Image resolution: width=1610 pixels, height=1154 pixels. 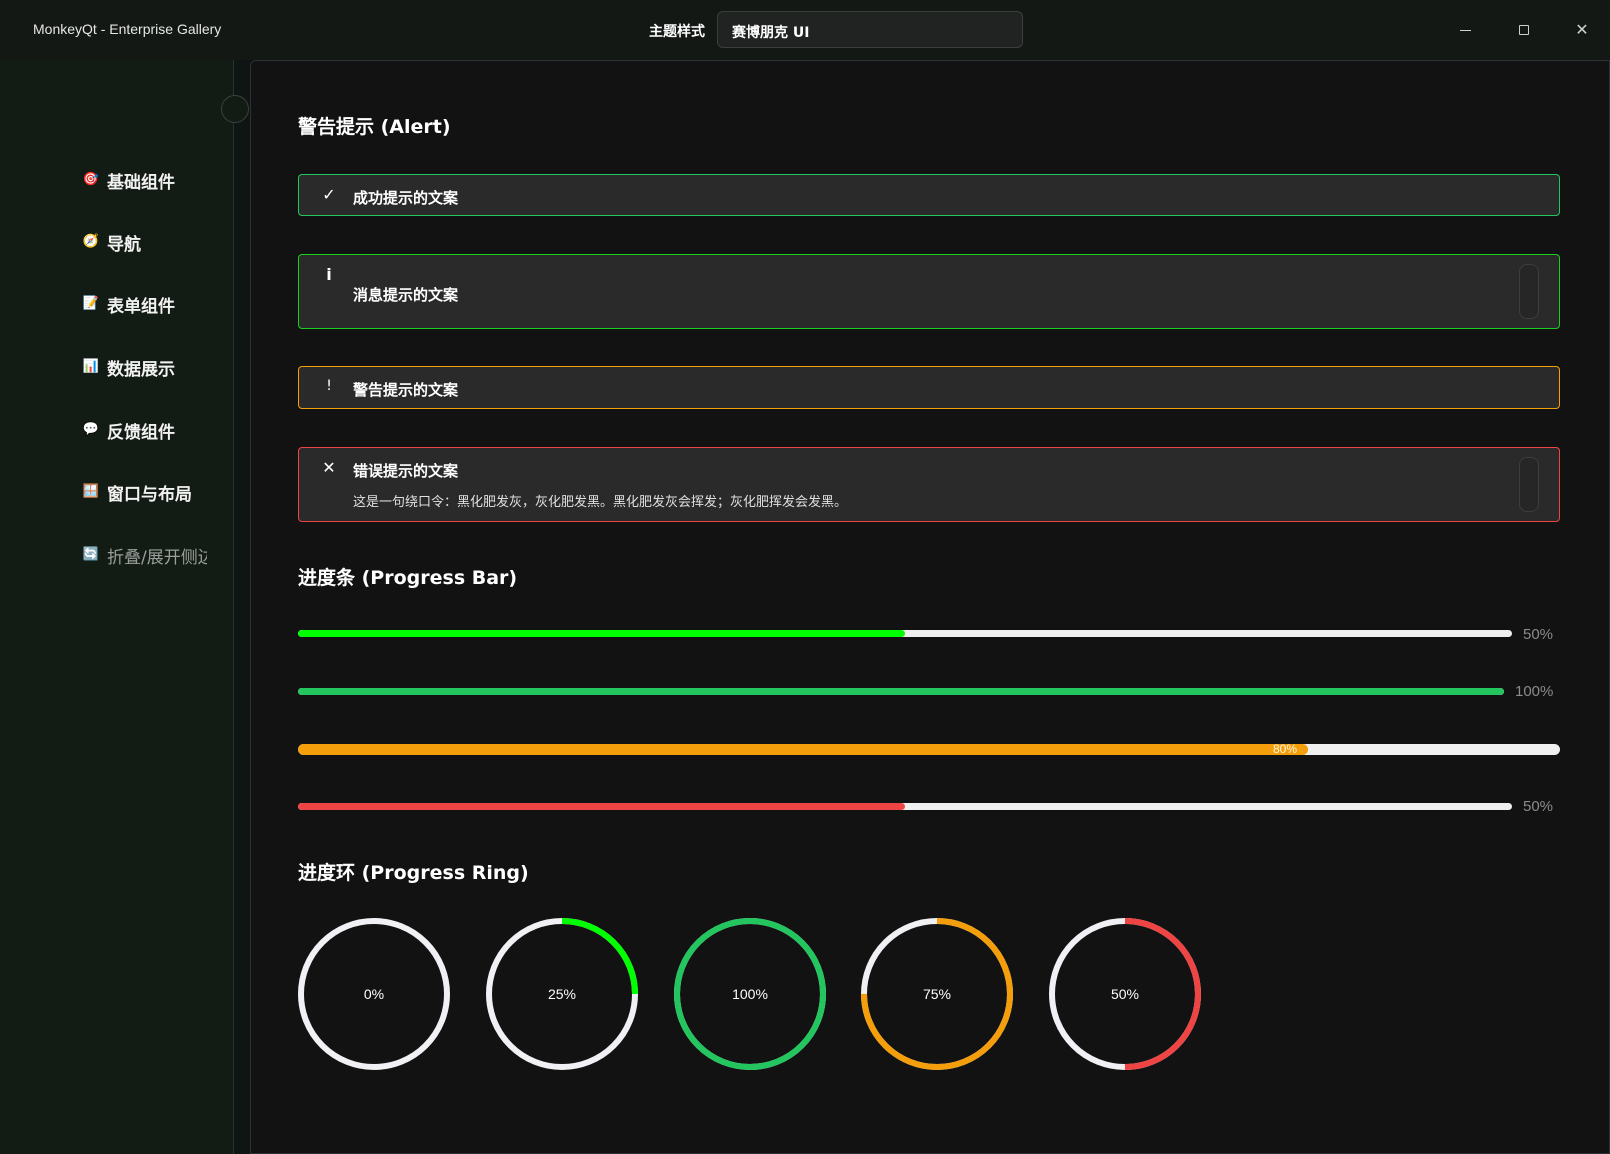 I want to click on refresh-icon: 🔄, so click(x=91, y=554).